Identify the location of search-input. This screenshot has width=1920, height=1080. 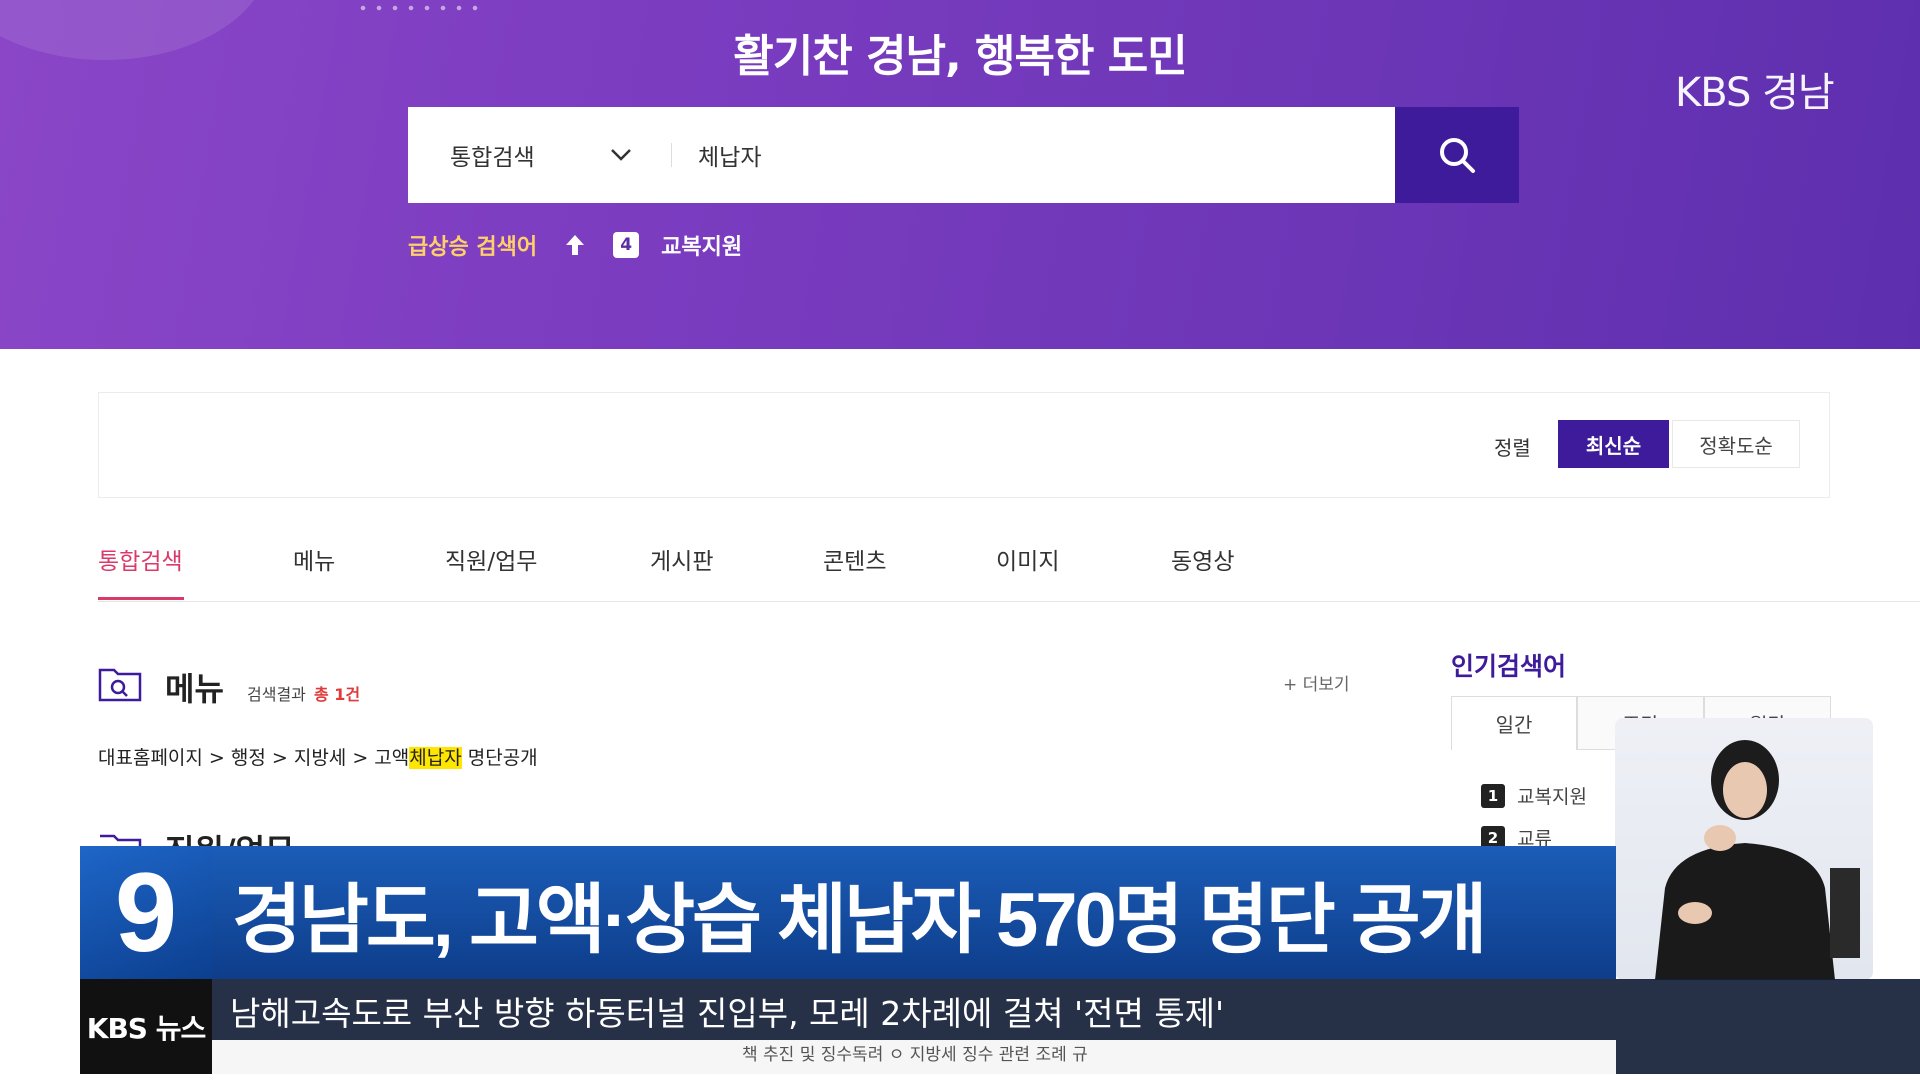
(1028, 155).